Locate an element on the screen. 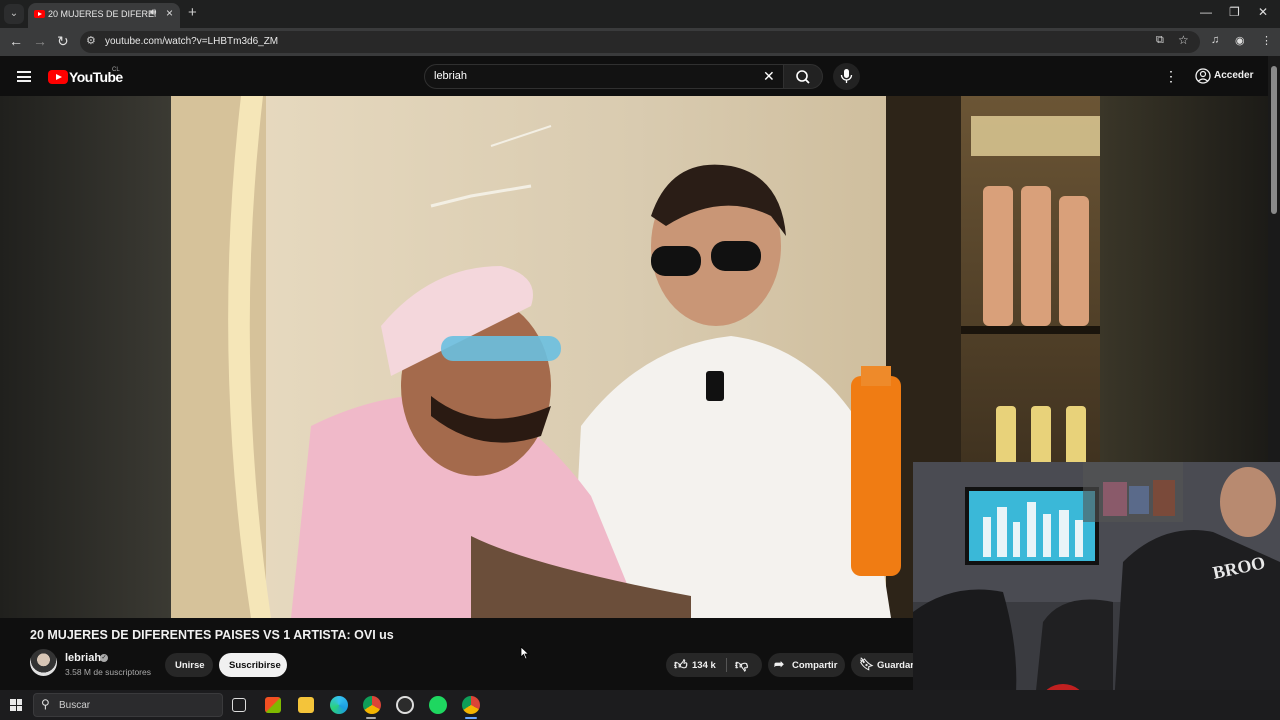  account-icon is located at coordinates (1203, 76).